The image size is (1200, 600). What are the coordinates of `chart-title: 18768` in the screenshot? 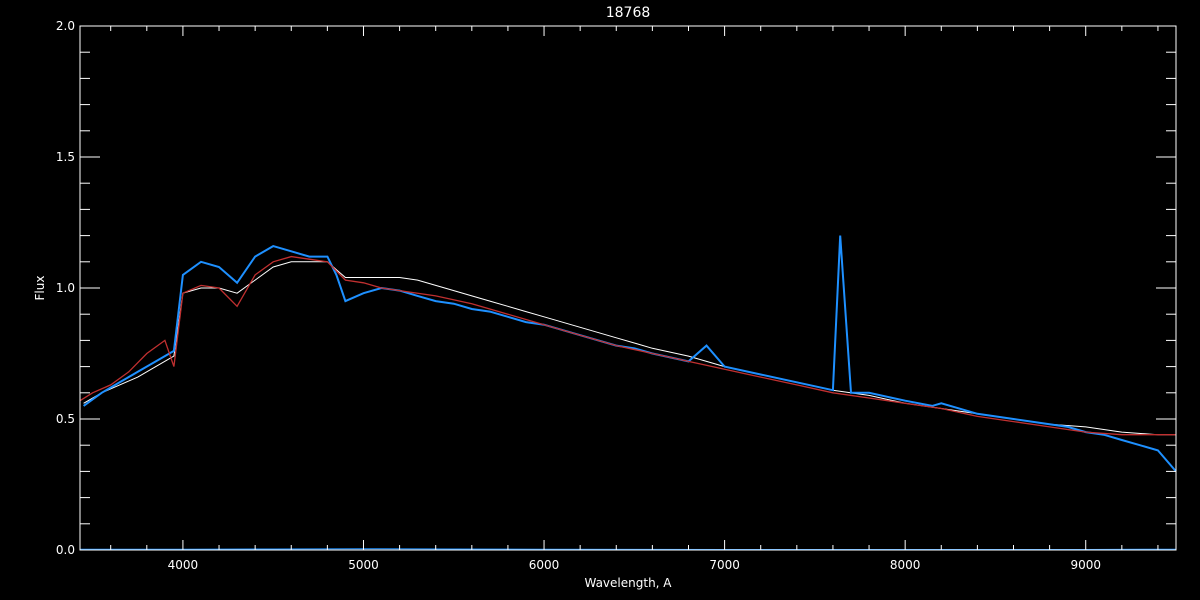 It's located at (628, 13).